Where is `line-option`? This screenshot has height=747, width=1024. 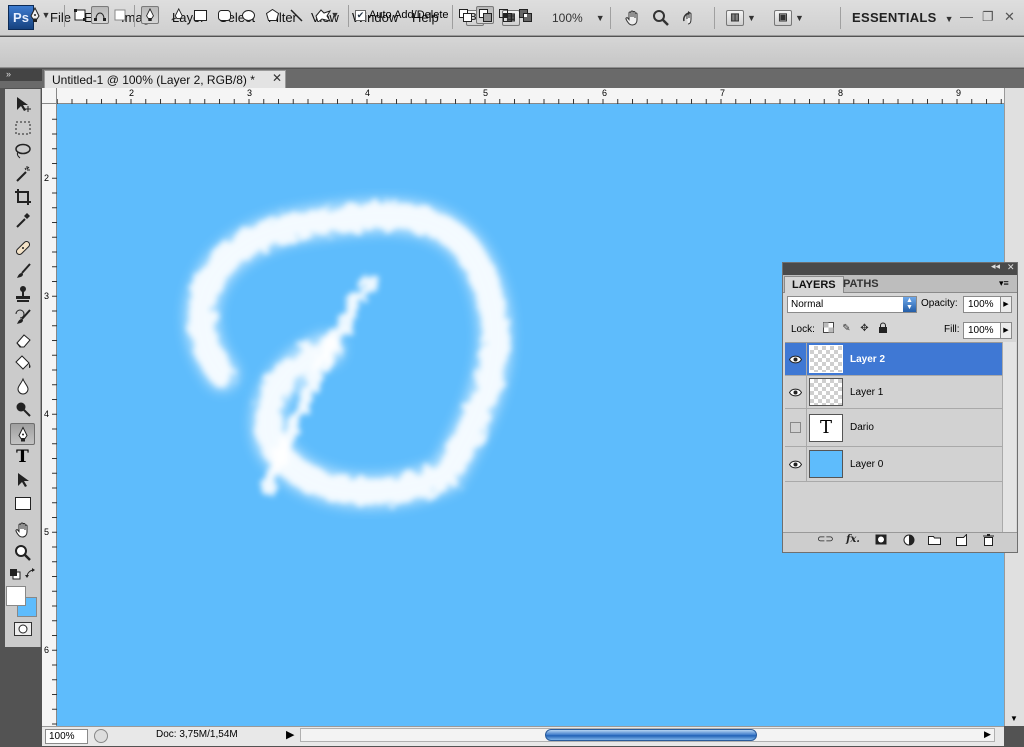 line-option is located at coordinates (296, 15).